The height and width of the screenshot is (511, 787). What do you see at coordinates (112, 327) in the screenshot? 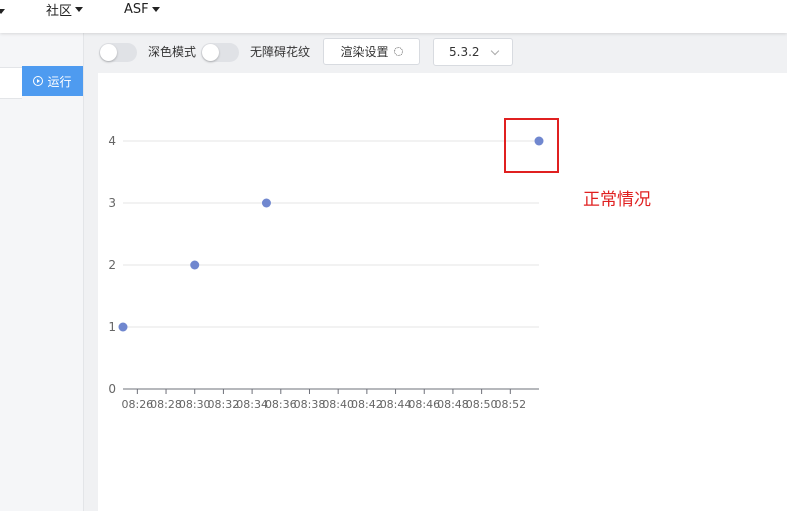
I see `y-tick-label: 1` at bounding box center [112, 327].